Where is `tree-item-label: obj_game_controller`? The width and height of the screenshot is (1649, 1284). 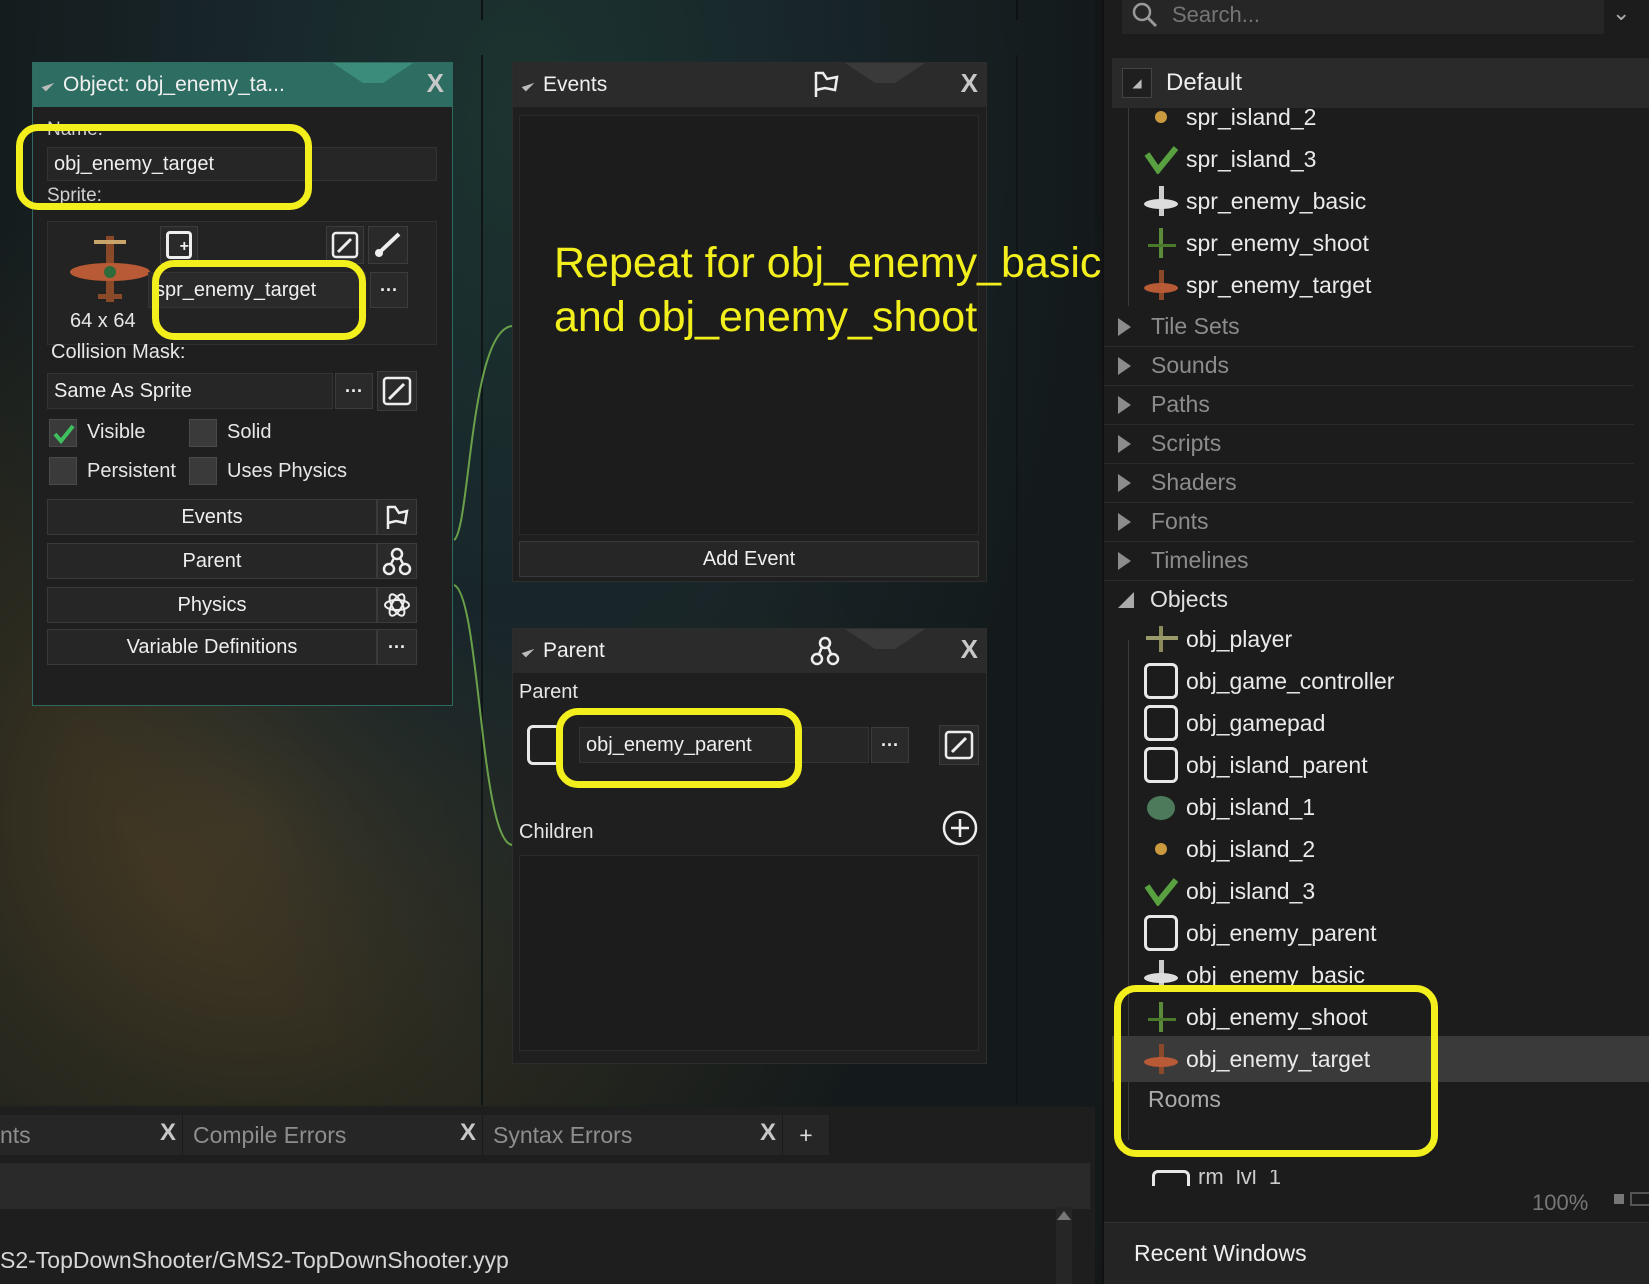
tree-item-label: obj_game_controller is located at coordinates (1290, 680).